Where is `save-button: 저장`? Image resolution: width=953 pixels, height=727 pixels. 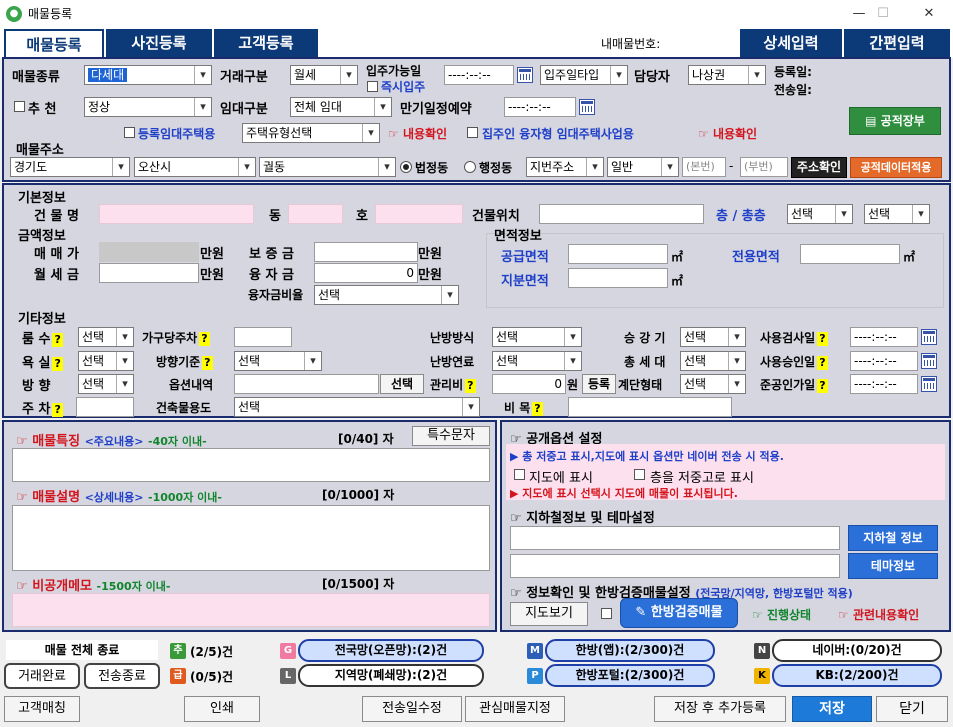
save-button: 저장 is located at coordinates (832, 709).